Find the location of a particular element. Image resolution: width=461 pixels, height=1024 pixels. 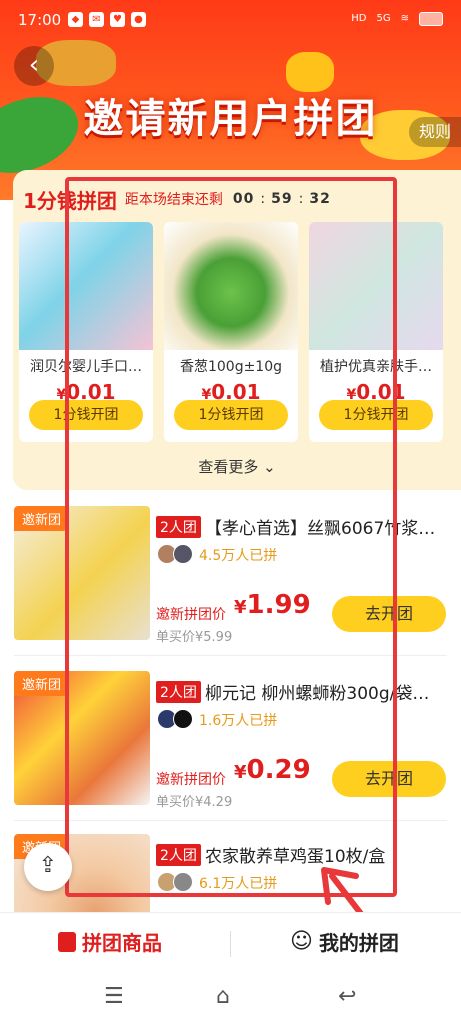

app-notification-icon: ● is located at coordinates (138, 19).